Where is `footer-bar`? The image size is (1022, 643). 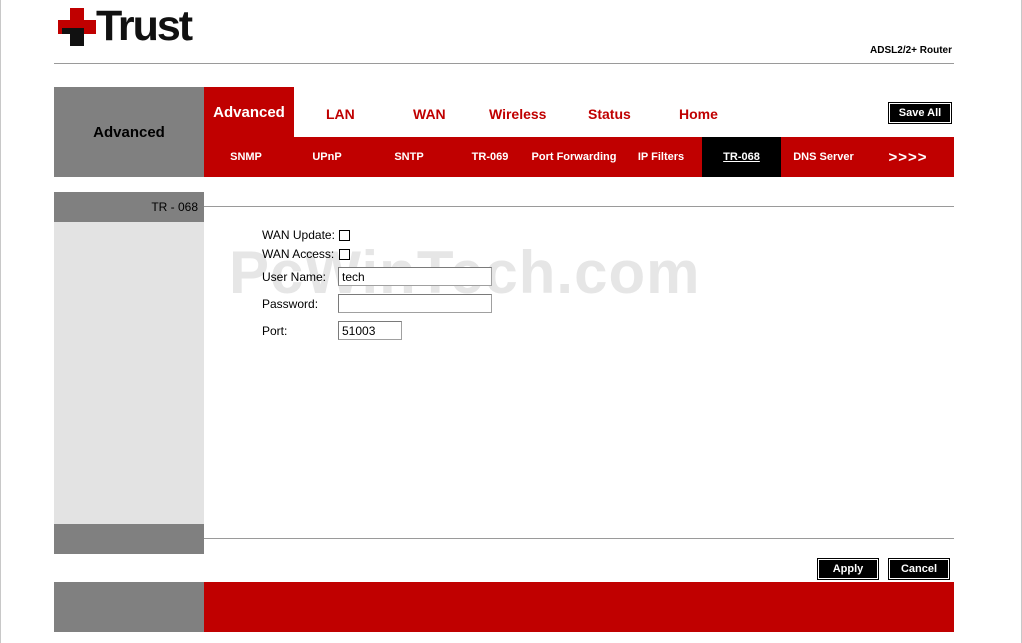
footer-bar is located at coordinates (579, 607).